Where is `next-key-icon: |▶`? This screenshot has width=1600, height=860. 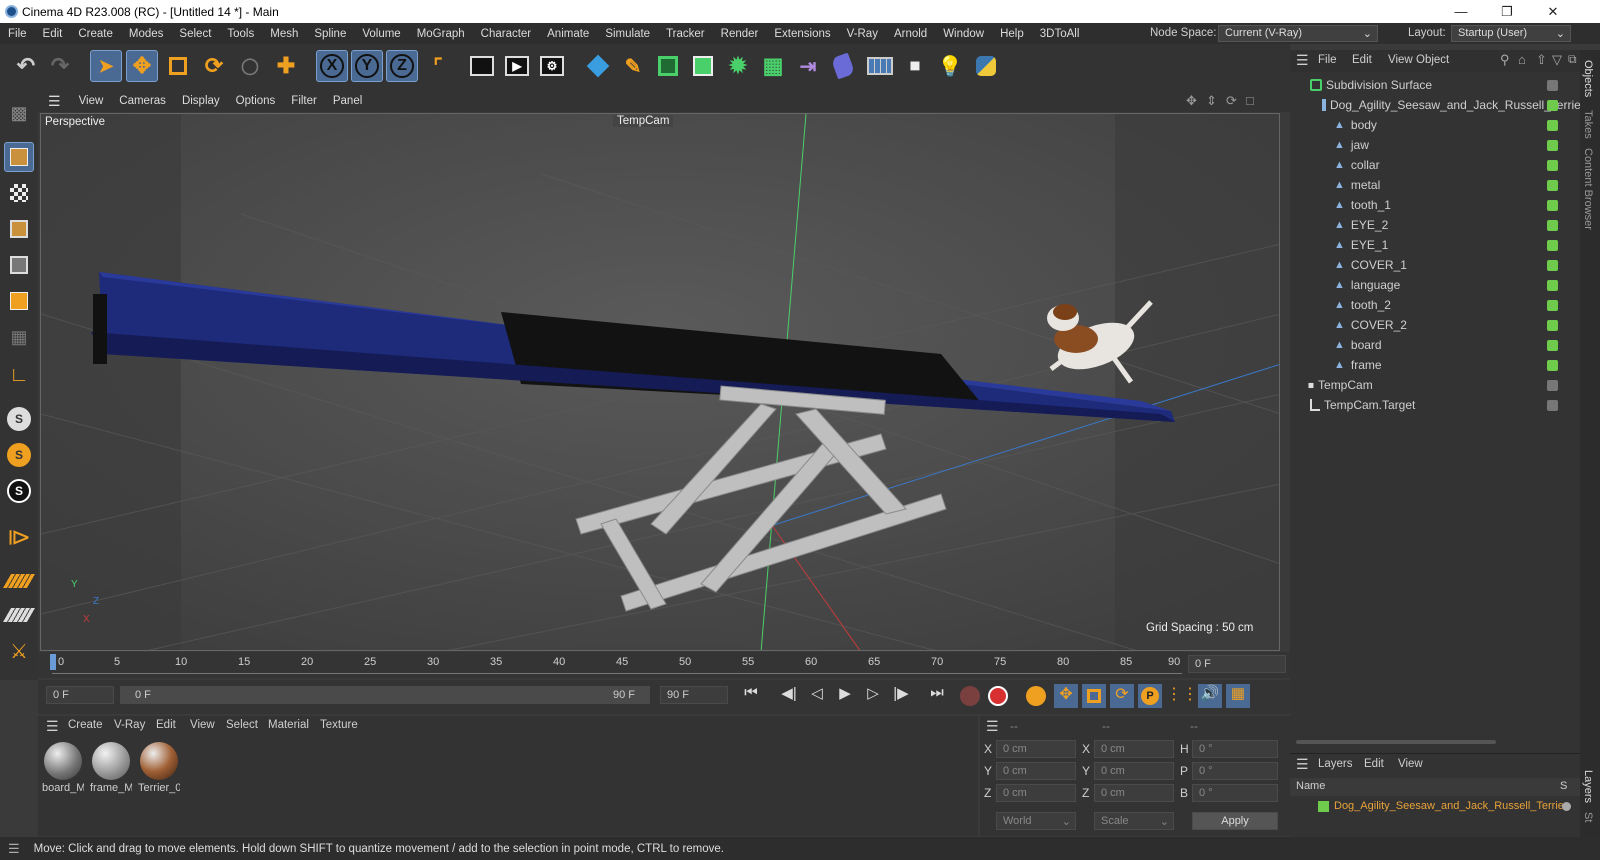 next-key-icon: |▶ is located at coordinates (901, 696).